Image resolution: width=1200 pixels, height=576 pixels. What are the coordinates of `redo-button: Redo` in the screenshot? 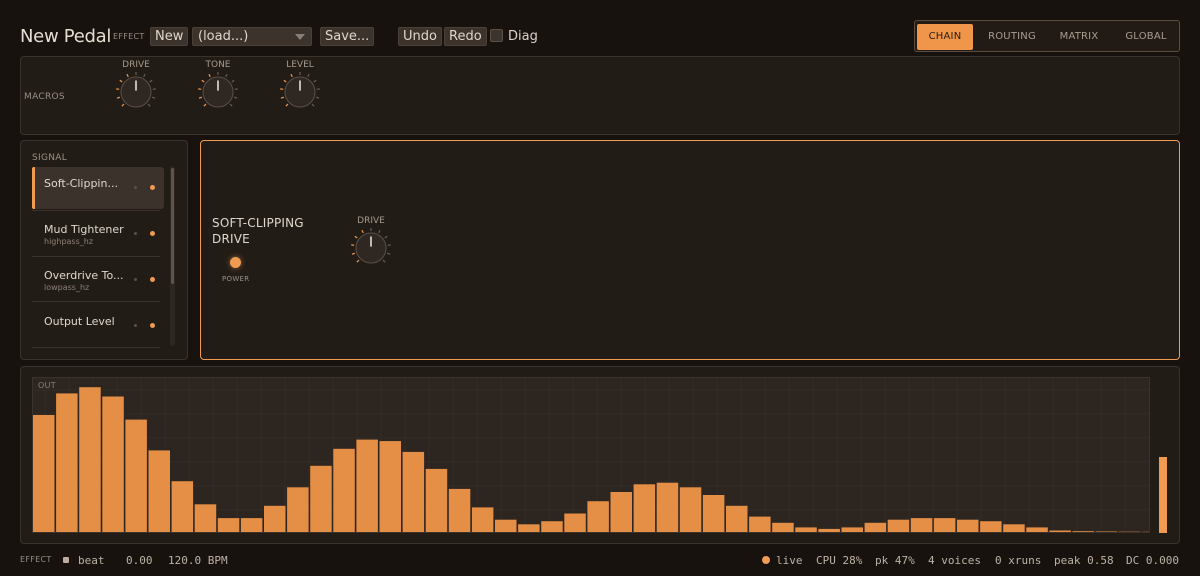 It's located at (465, 36).